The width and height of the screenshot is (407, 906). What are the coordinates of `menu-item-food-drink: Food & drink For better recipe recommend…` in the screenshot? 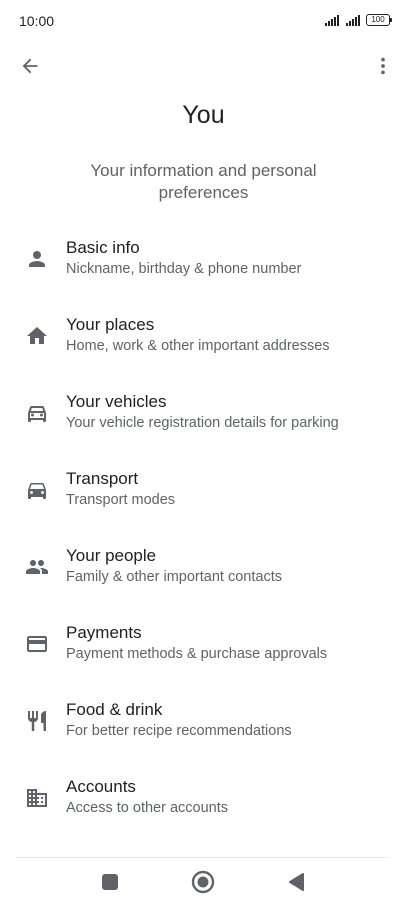 It's located at (203, 732).